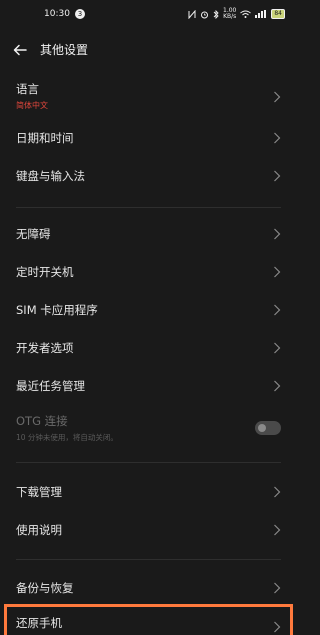 This screenshot has width=320, height=635. What do you see at coordinates (261, 14) in the screenshot?
I see `signal-icon` at bounding box center [261, 14].